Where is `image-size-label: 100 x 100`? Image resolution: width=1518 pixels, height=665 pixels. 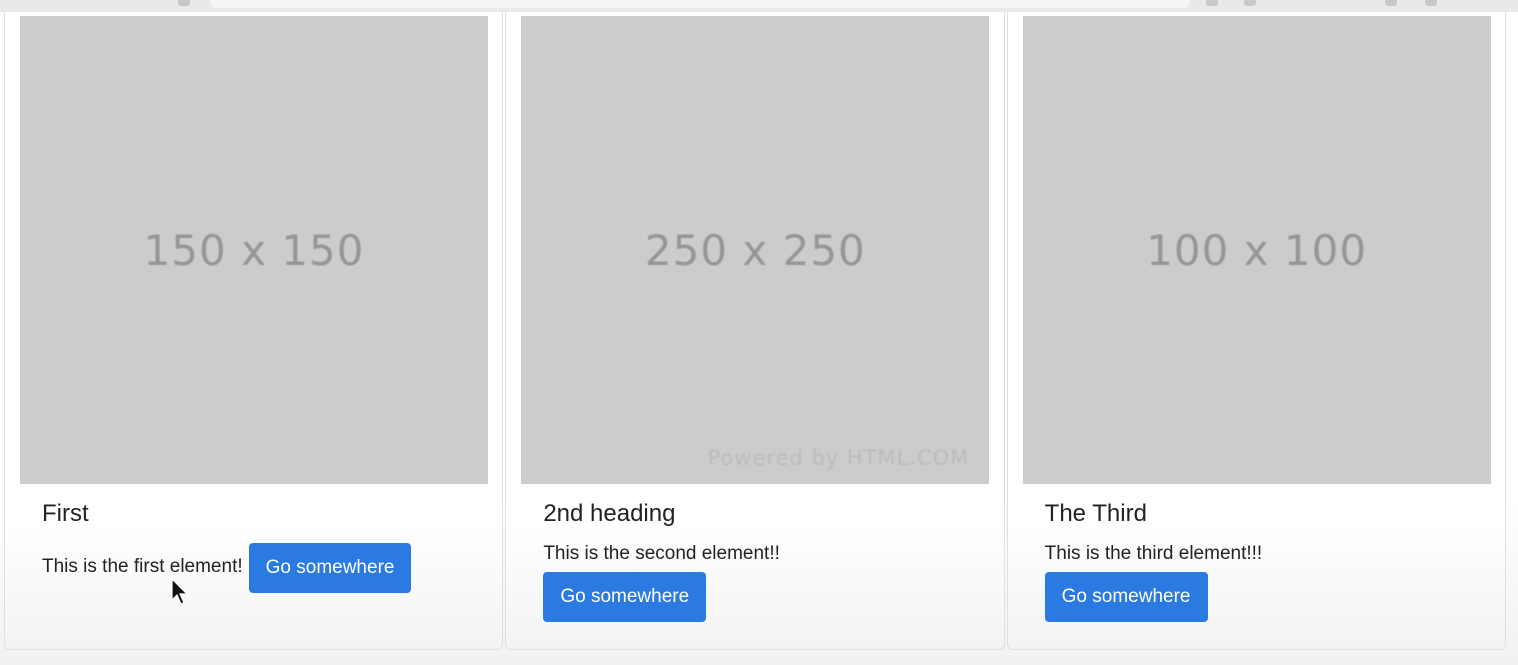 image-size-label: 100 x 100 is located at coordinates (1257, 250).